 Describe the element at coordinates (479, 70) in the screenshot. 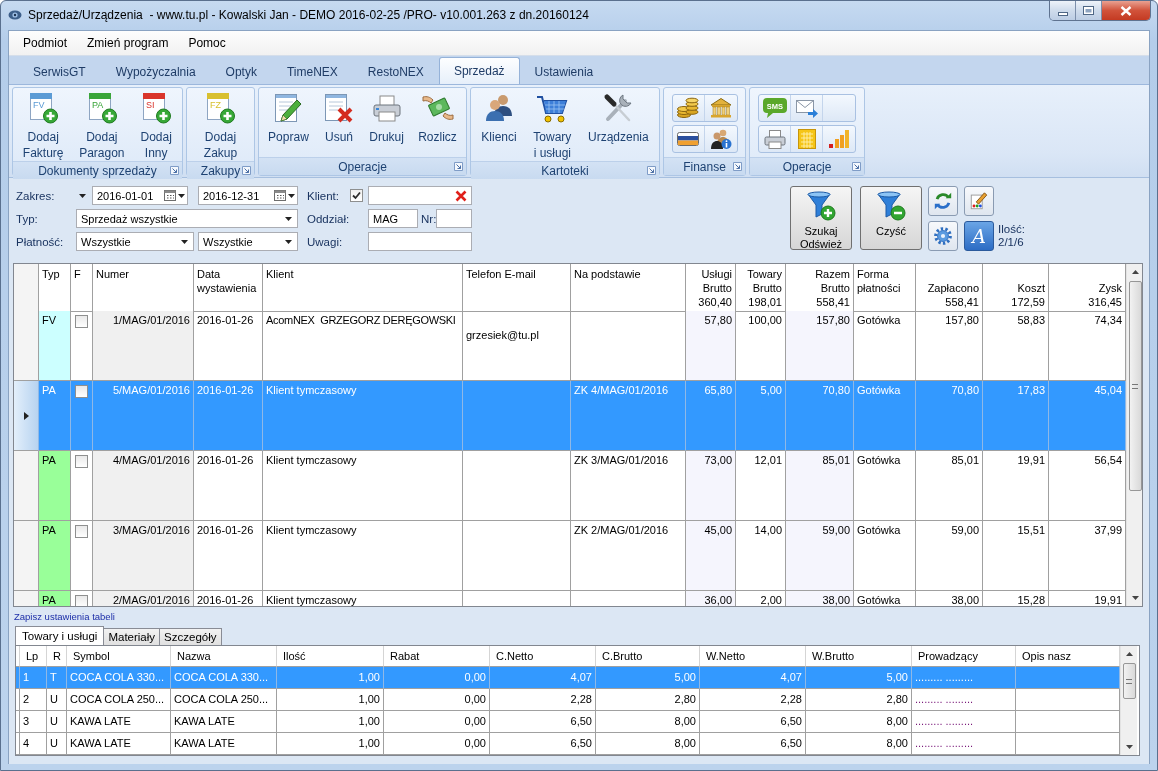

I see `tab: Sprzedaż` at that location.